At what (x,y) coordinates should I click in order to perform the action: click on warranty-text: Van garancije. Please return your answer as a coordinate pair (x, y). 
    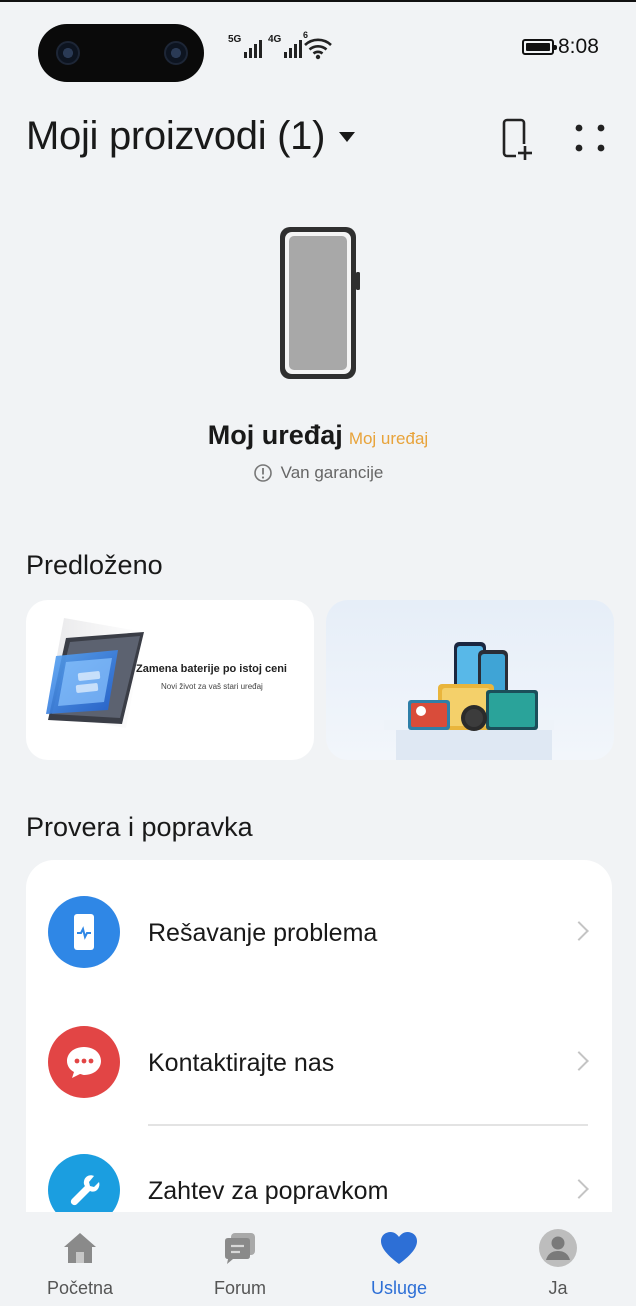
    Looking at the image, I should click on (332, 472).